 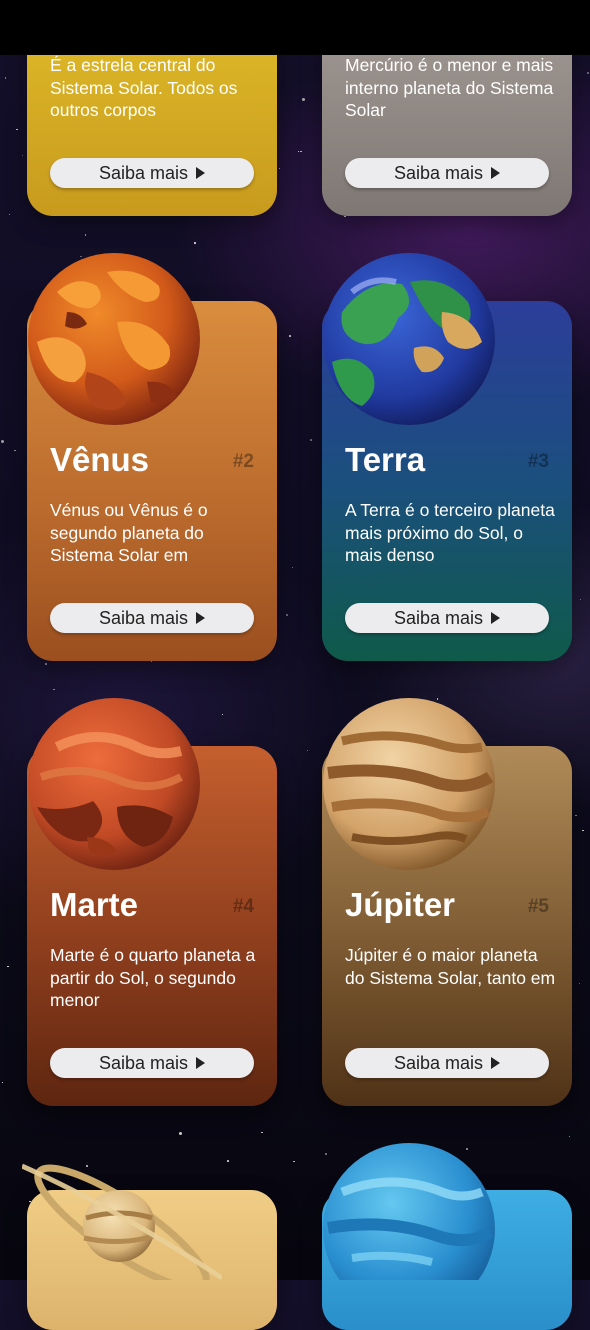 What do you see at coordinates (538, 906) in the screenshot?
I see `planet-number: #5` at bounding box center [538, 906].